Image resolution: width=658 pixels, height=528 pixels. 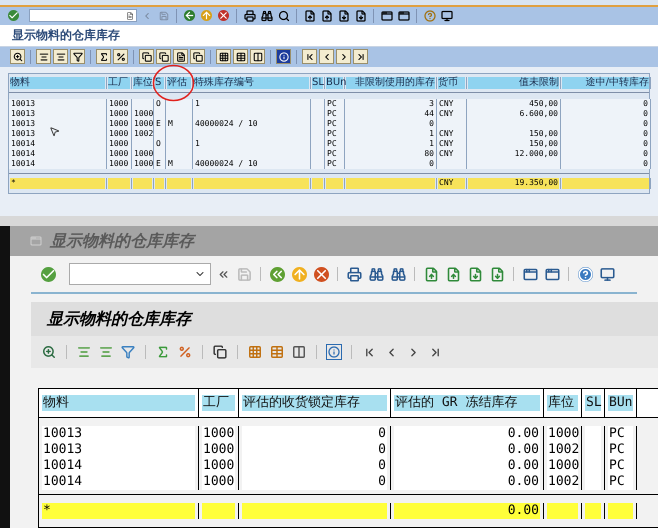 What do you see at coordinates (160, 123) in the screenshot?
I see `table-cell: E` at bounding box center [160, 123].